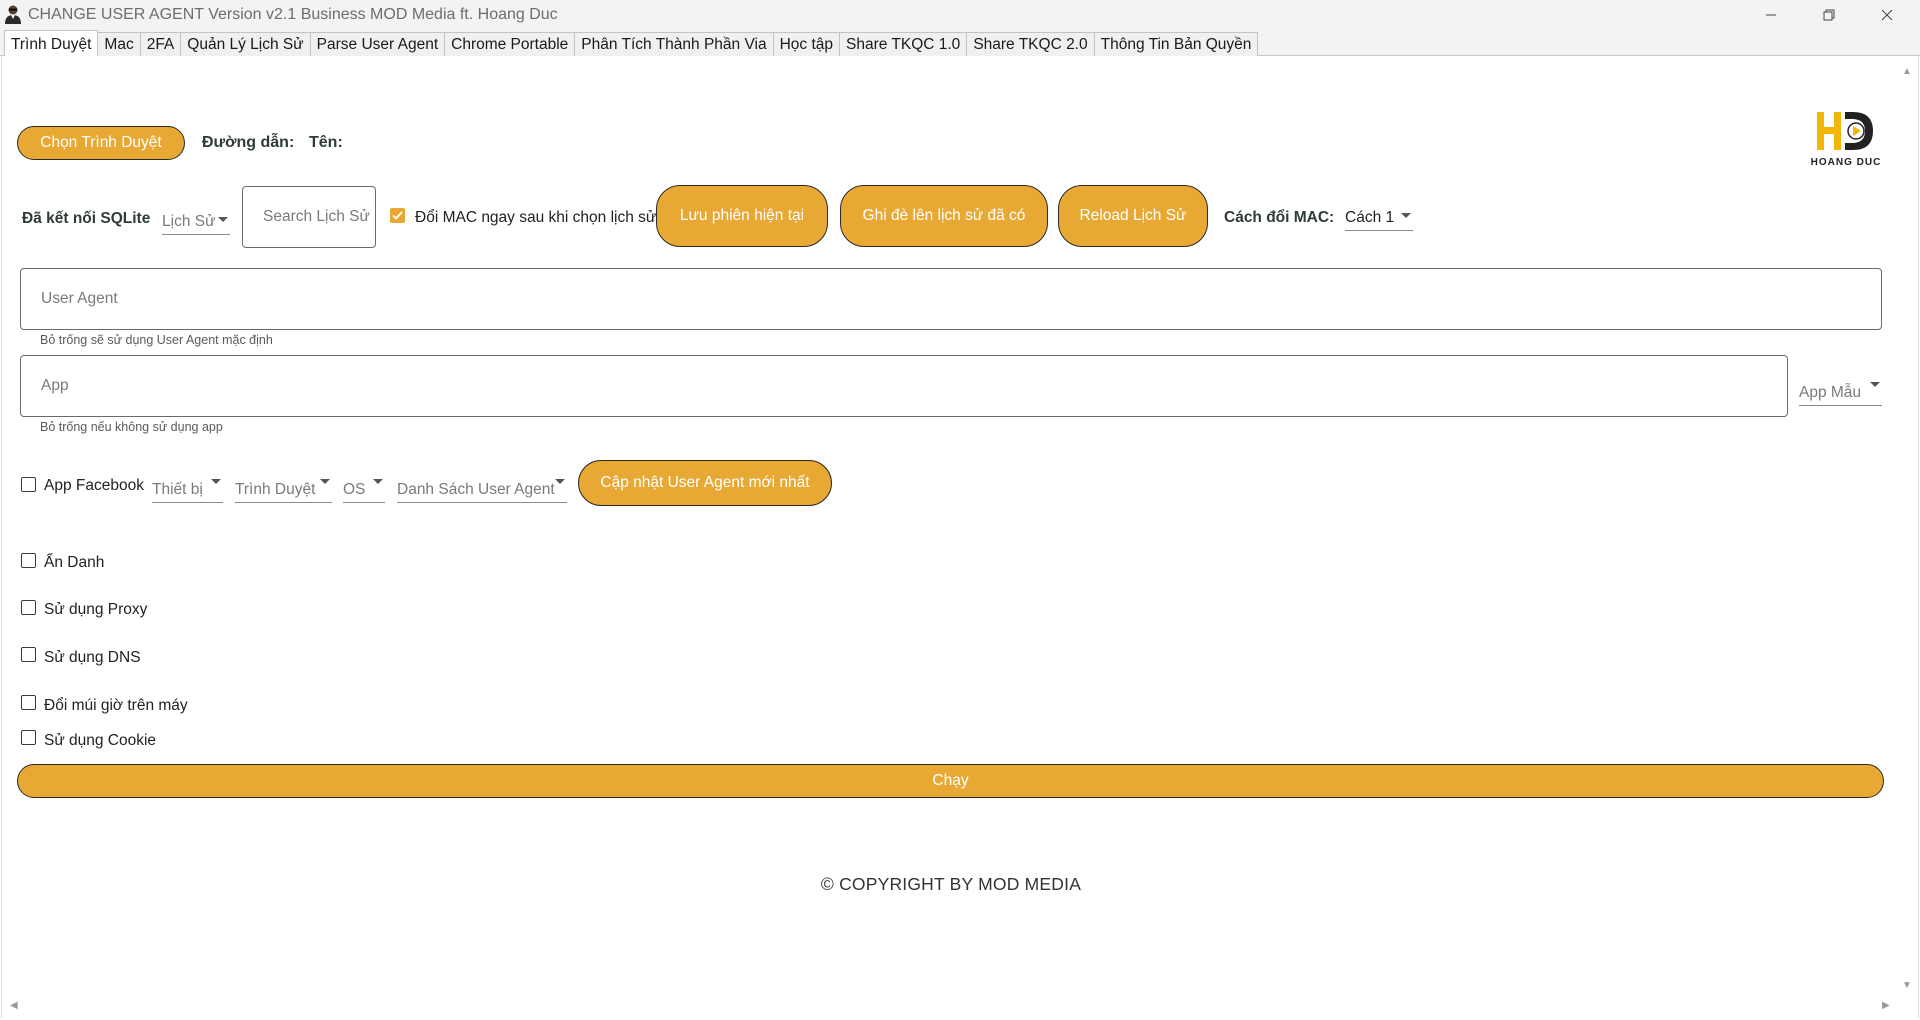 The width and height of the screenshot is (1920, 1020). I want to click on brand-logo: HOANG DUC, so click(1846, 144).